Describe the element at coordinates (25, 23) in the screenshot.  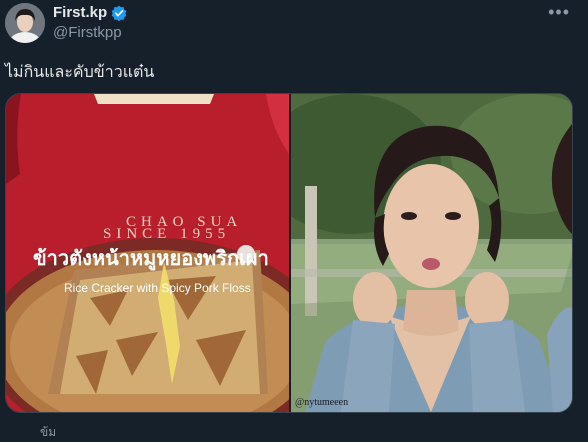
I see `author-avatar` at that location.